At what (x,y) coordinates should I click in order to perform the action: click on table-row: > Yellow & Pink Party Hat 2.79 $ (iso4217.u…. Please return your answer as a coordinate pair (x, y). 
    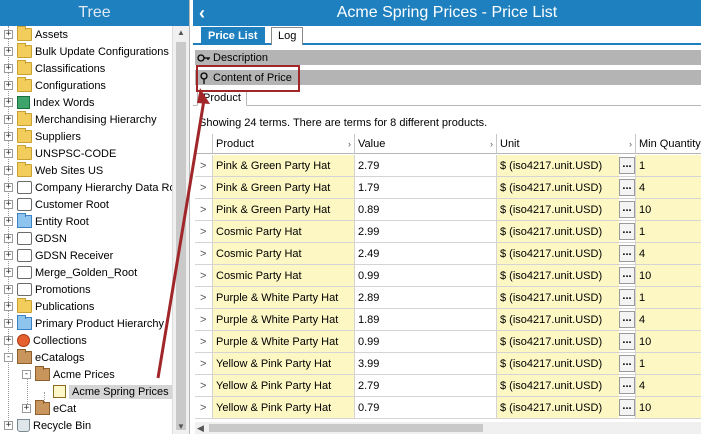
    Looking at the image, I should click on (448, 386).